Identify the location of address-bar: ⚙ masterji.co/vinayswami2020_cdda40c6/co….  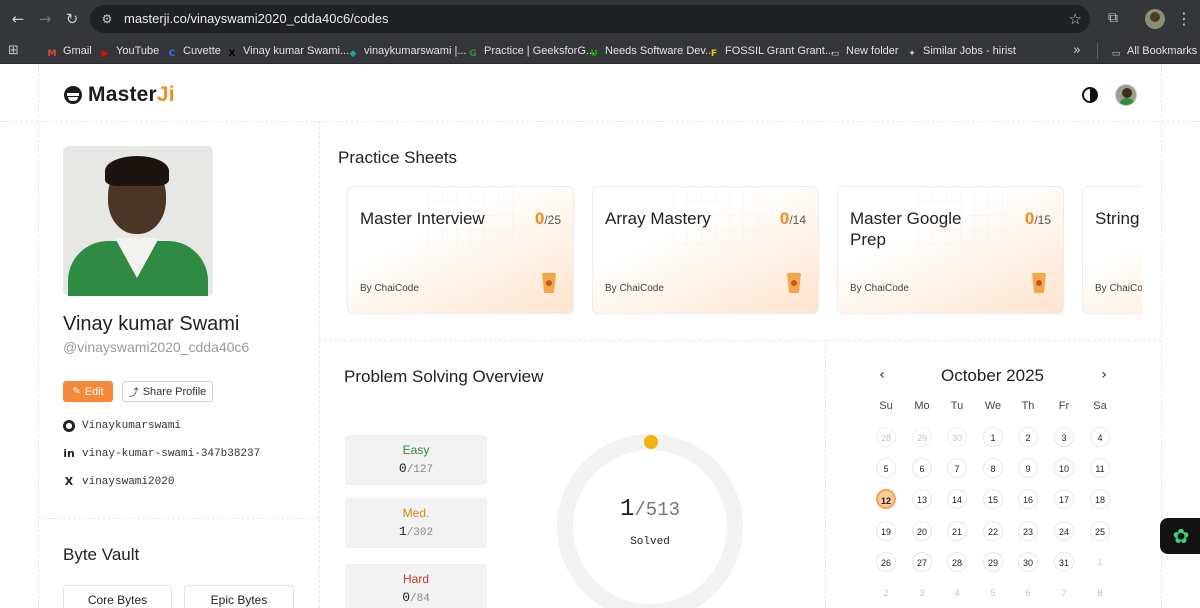
(590, 19).